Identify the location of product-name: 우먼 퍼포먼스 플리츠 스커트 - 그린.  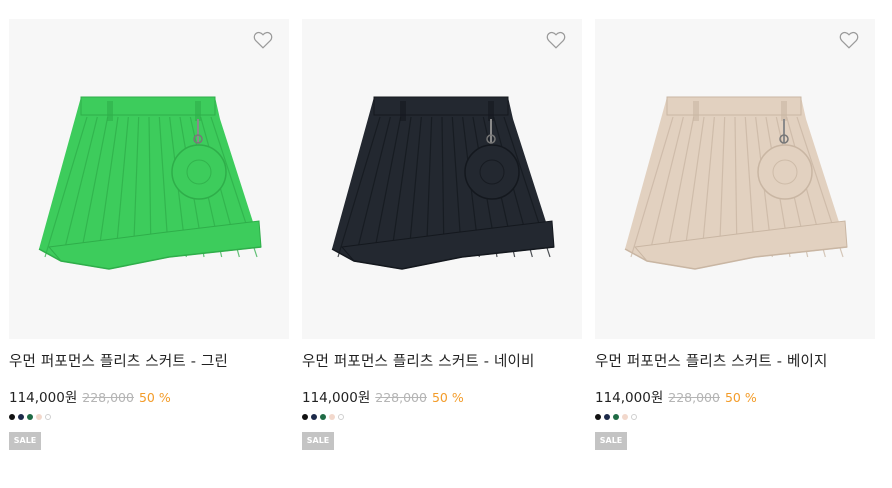
(118, 360).